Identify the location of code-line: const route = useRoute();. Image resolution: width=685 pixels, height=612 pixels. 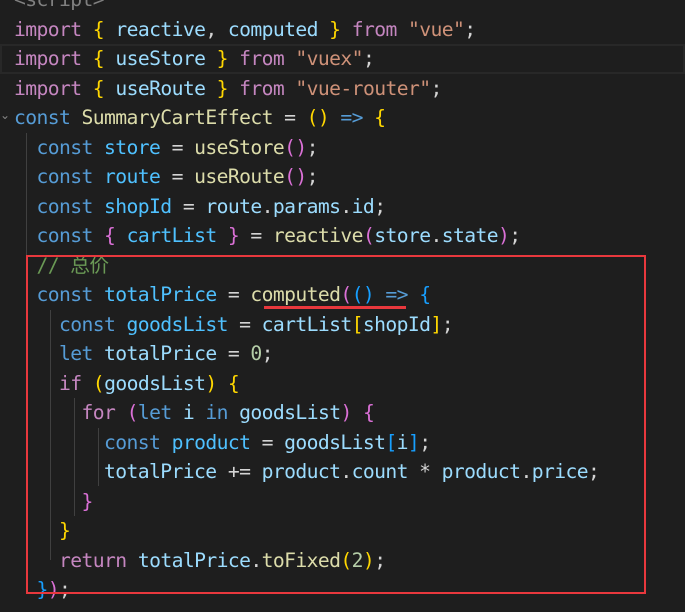
(342, 177).